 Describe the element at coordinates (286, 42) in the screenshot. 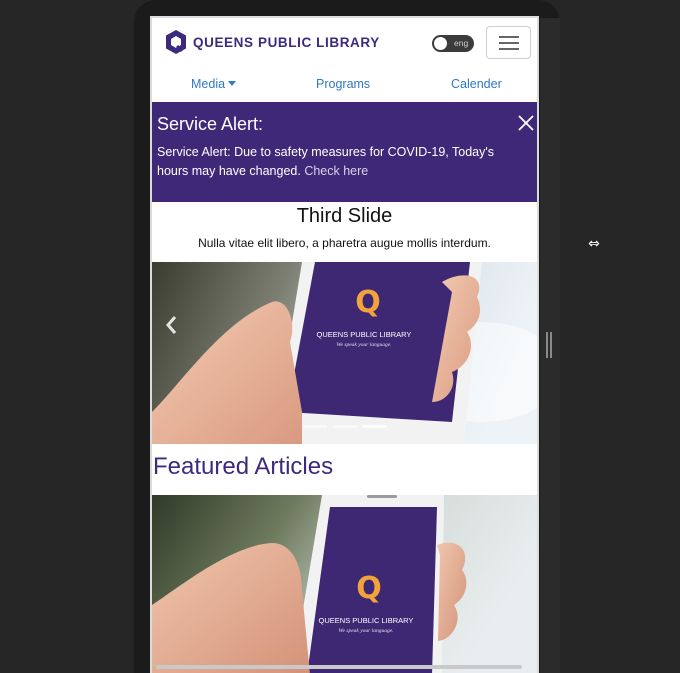

I see `logo-text: QUEENS PUBLIC LIBRARY` at that location.